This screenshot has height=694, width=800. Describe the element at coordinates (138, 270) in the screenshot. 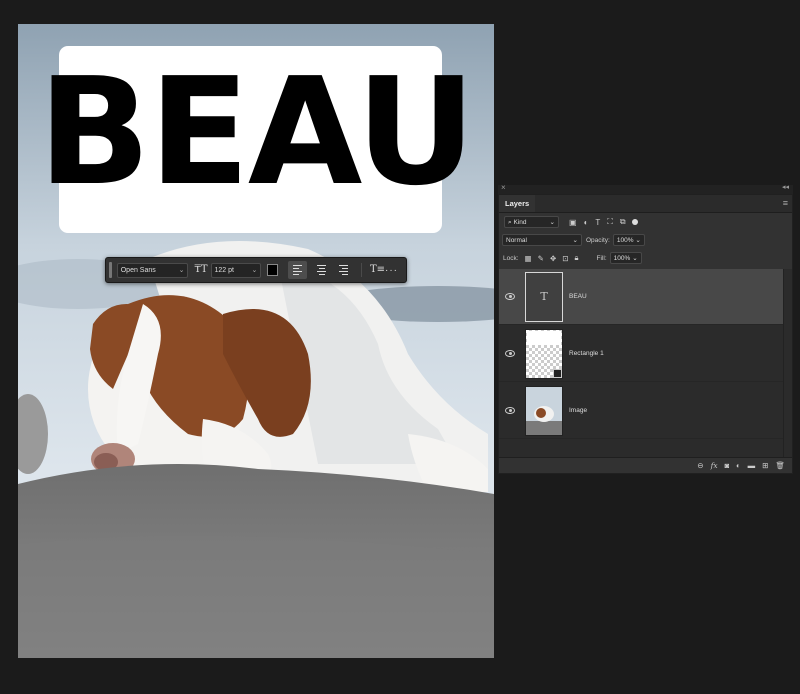

I see `font-family-value: Open Sans` at that location.